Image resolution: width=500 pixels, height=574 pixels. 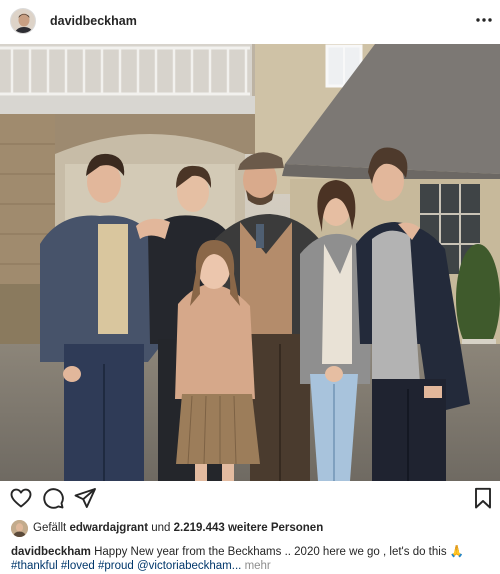 I want to click on hashtag-thankful: #thankful, so click(x=34, y=566).